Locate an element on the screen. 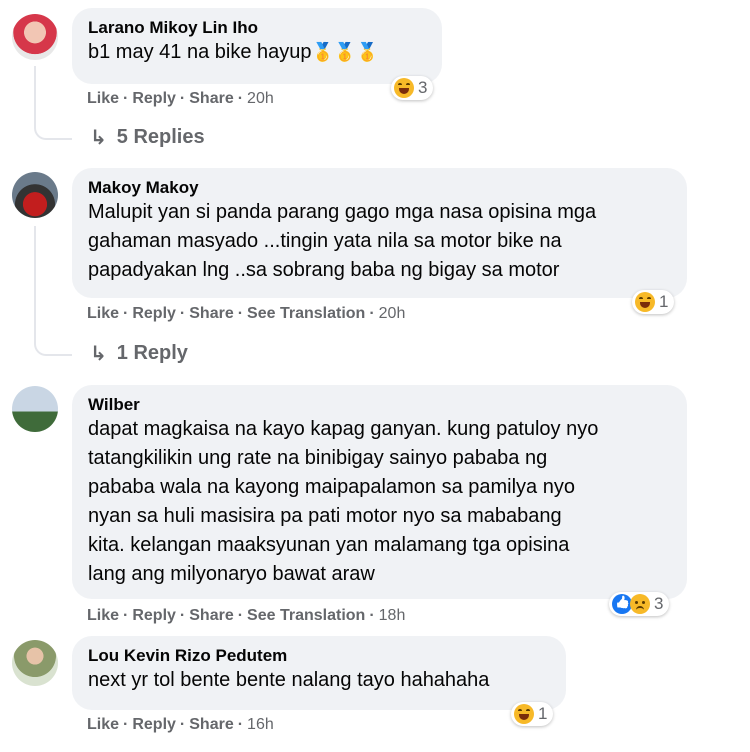 This screenshot has height=752, width=750. comment-author: Lou Kevin Rizo Pedutem is located at coordinates (319, 655).